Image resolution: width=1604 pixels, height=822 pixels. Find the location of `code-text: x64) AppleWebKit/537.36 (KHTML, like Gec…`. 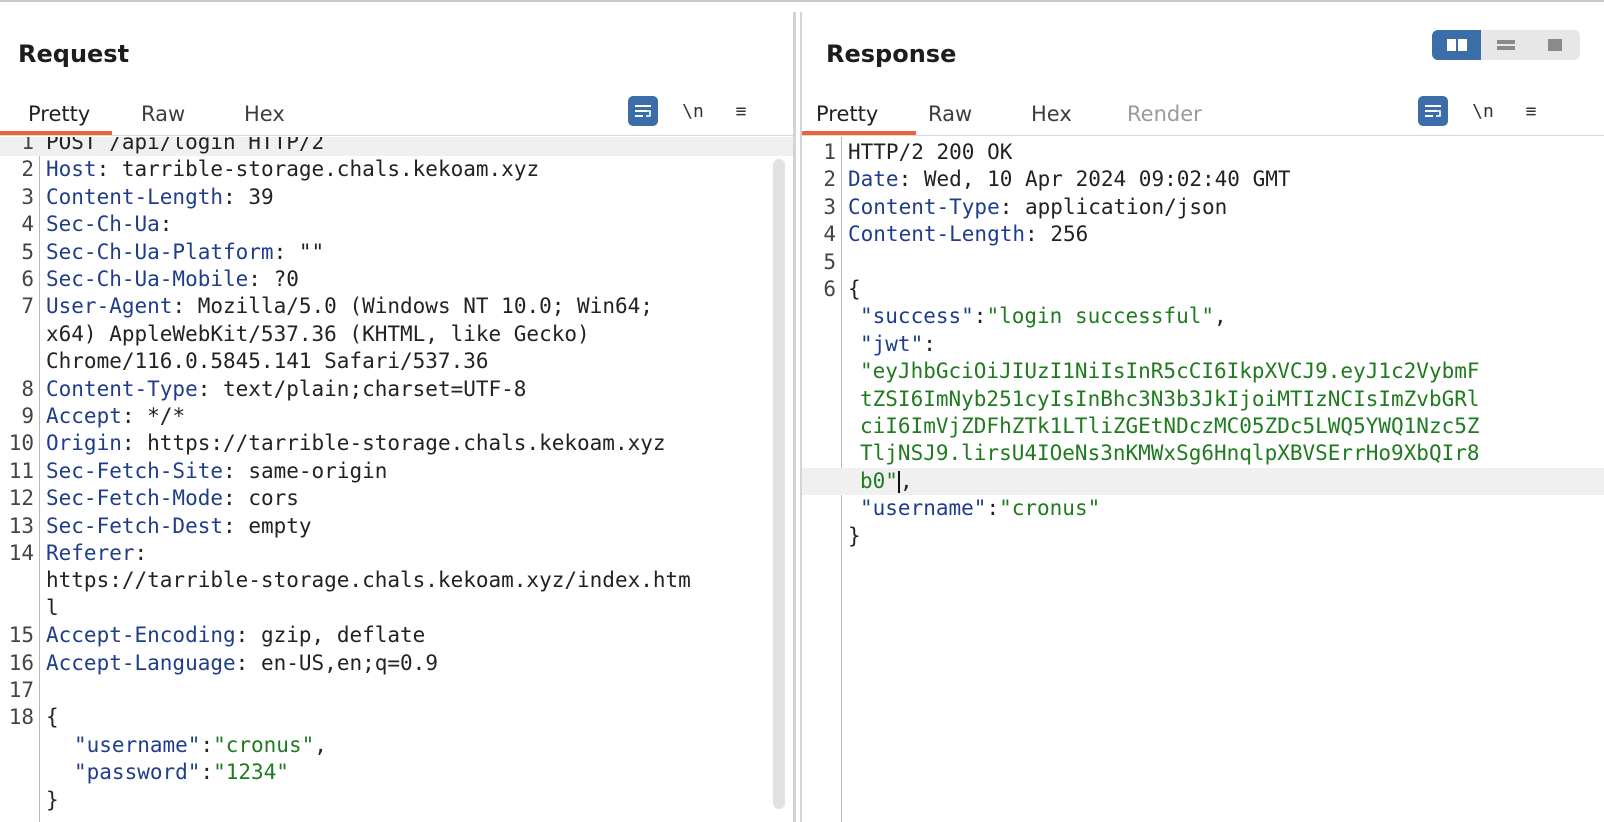

code-text: x64) AppleWebKit/537.36 (KHTML, like Gec… is located at coordinates (318, 334).